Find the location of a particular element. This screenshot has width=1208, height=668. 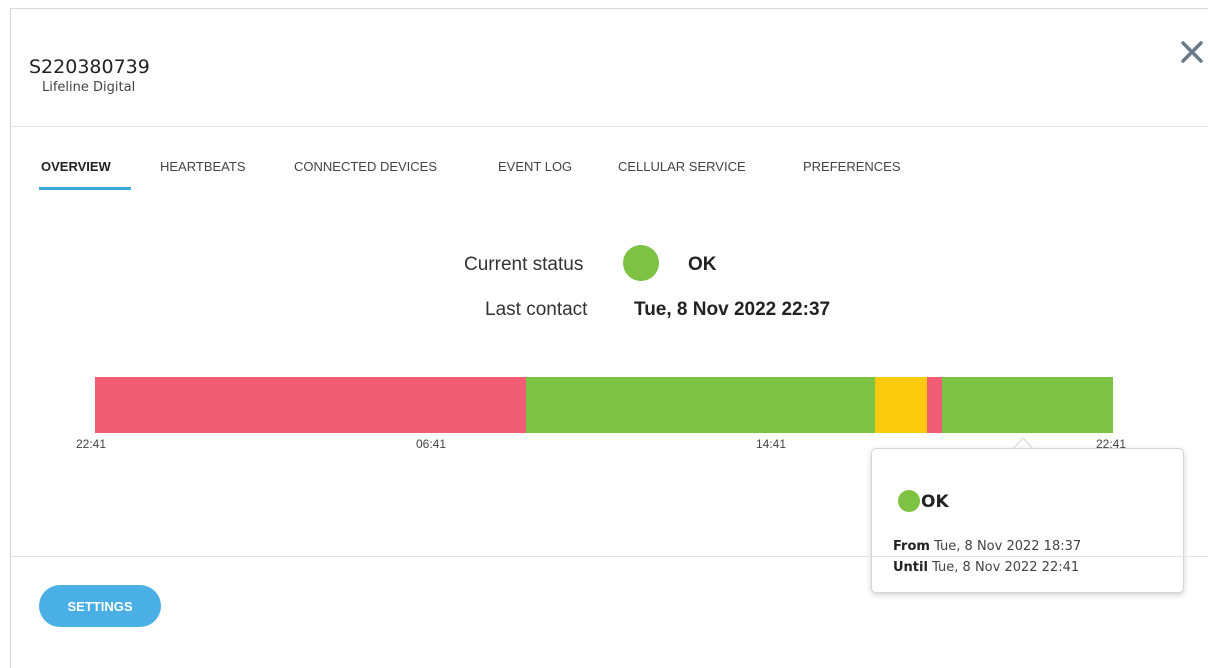

device-id: S220380739 is located at coordinates (89, 67).